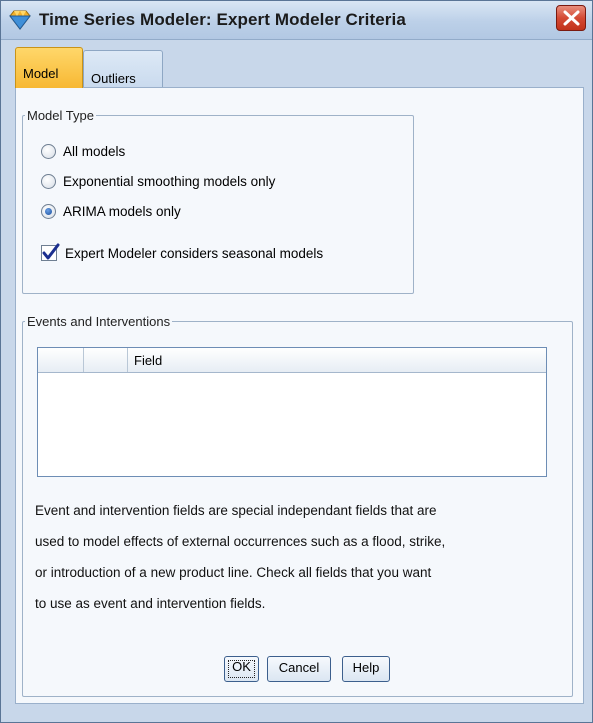  I want to click on seasonal-models-label: Expert Modeler considers seasonal models, so click(194, 253).